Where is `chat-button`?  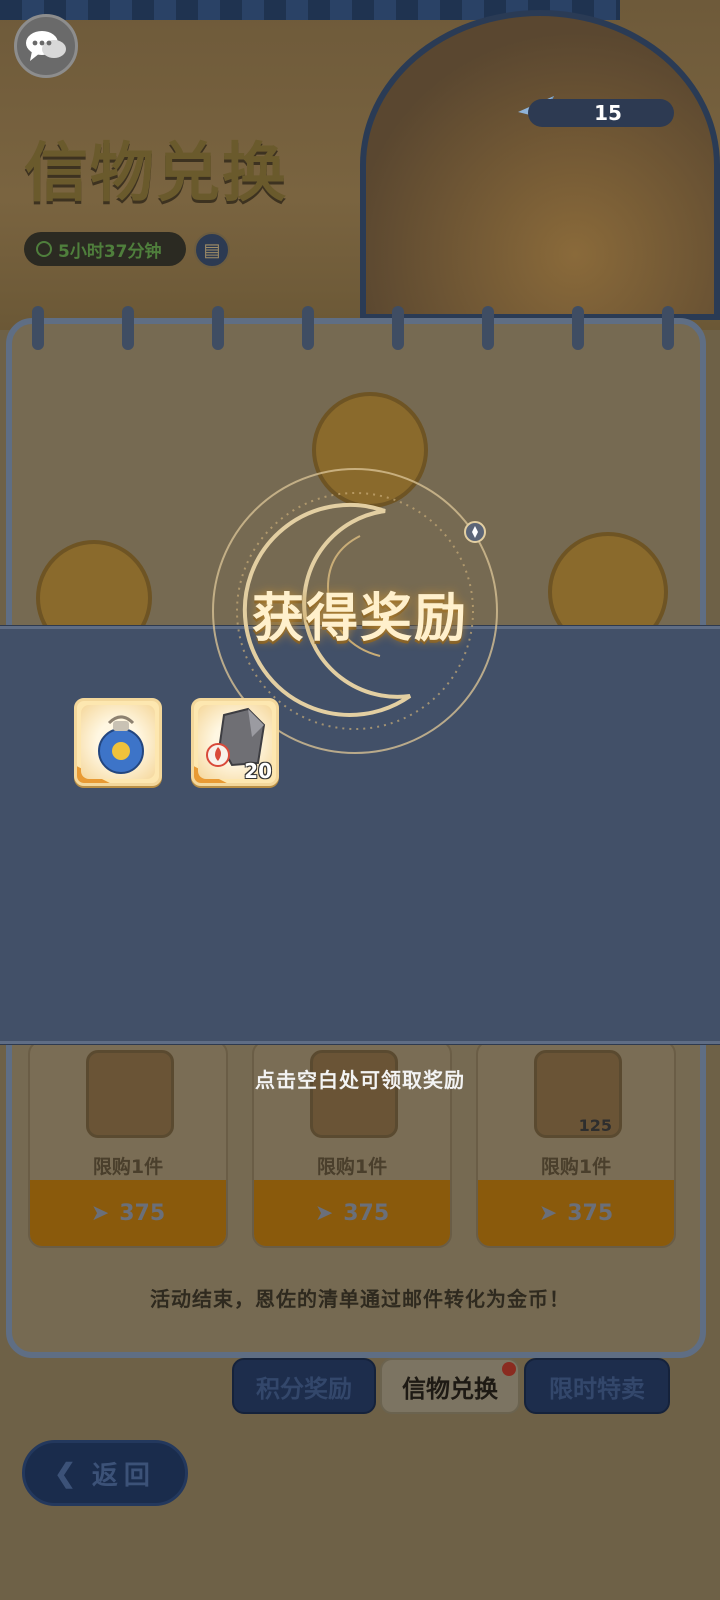
chat-button is located at coordinates (46, 46).